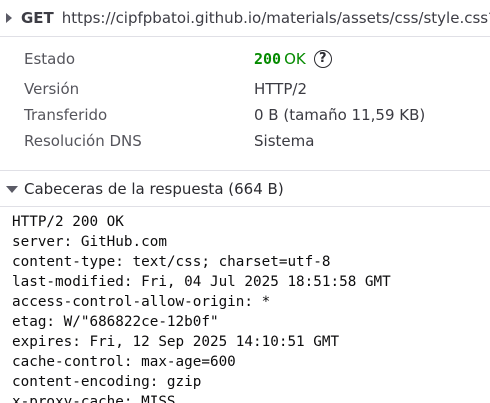 The image size is (490, 403). Describe the element at coordinates (245, 59) in the screenshot. I see `summary-row-status: Estado 200 OK ?` at that location.